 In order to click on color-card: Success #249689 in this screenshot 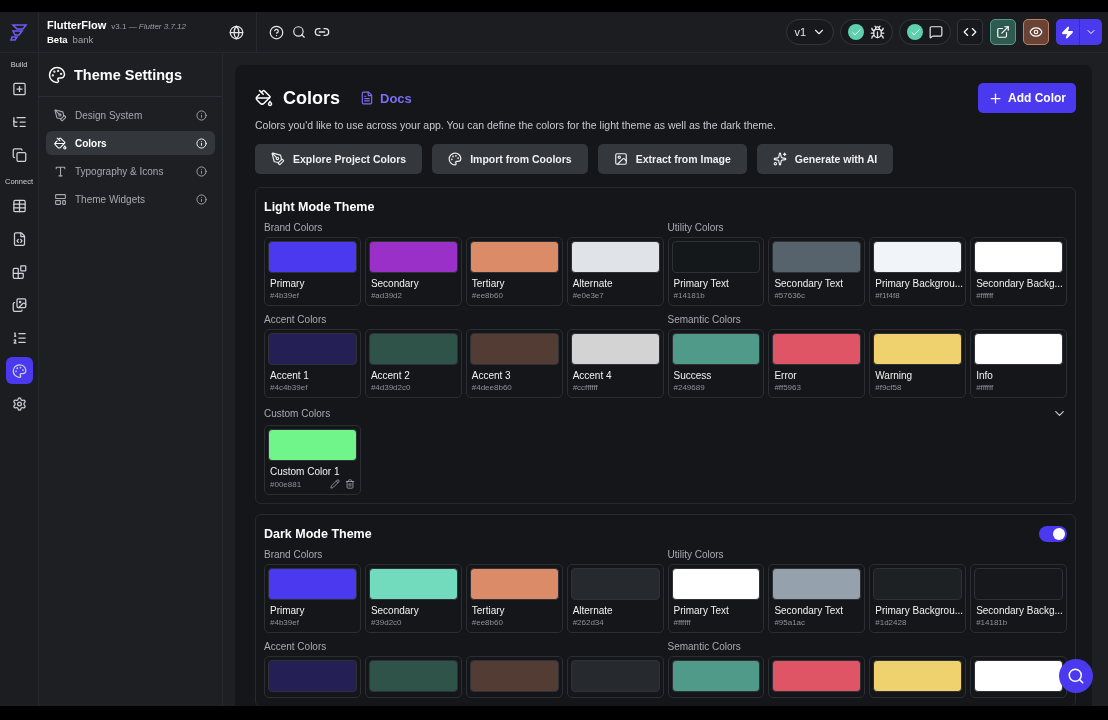, I will do `click(716, 363)`.